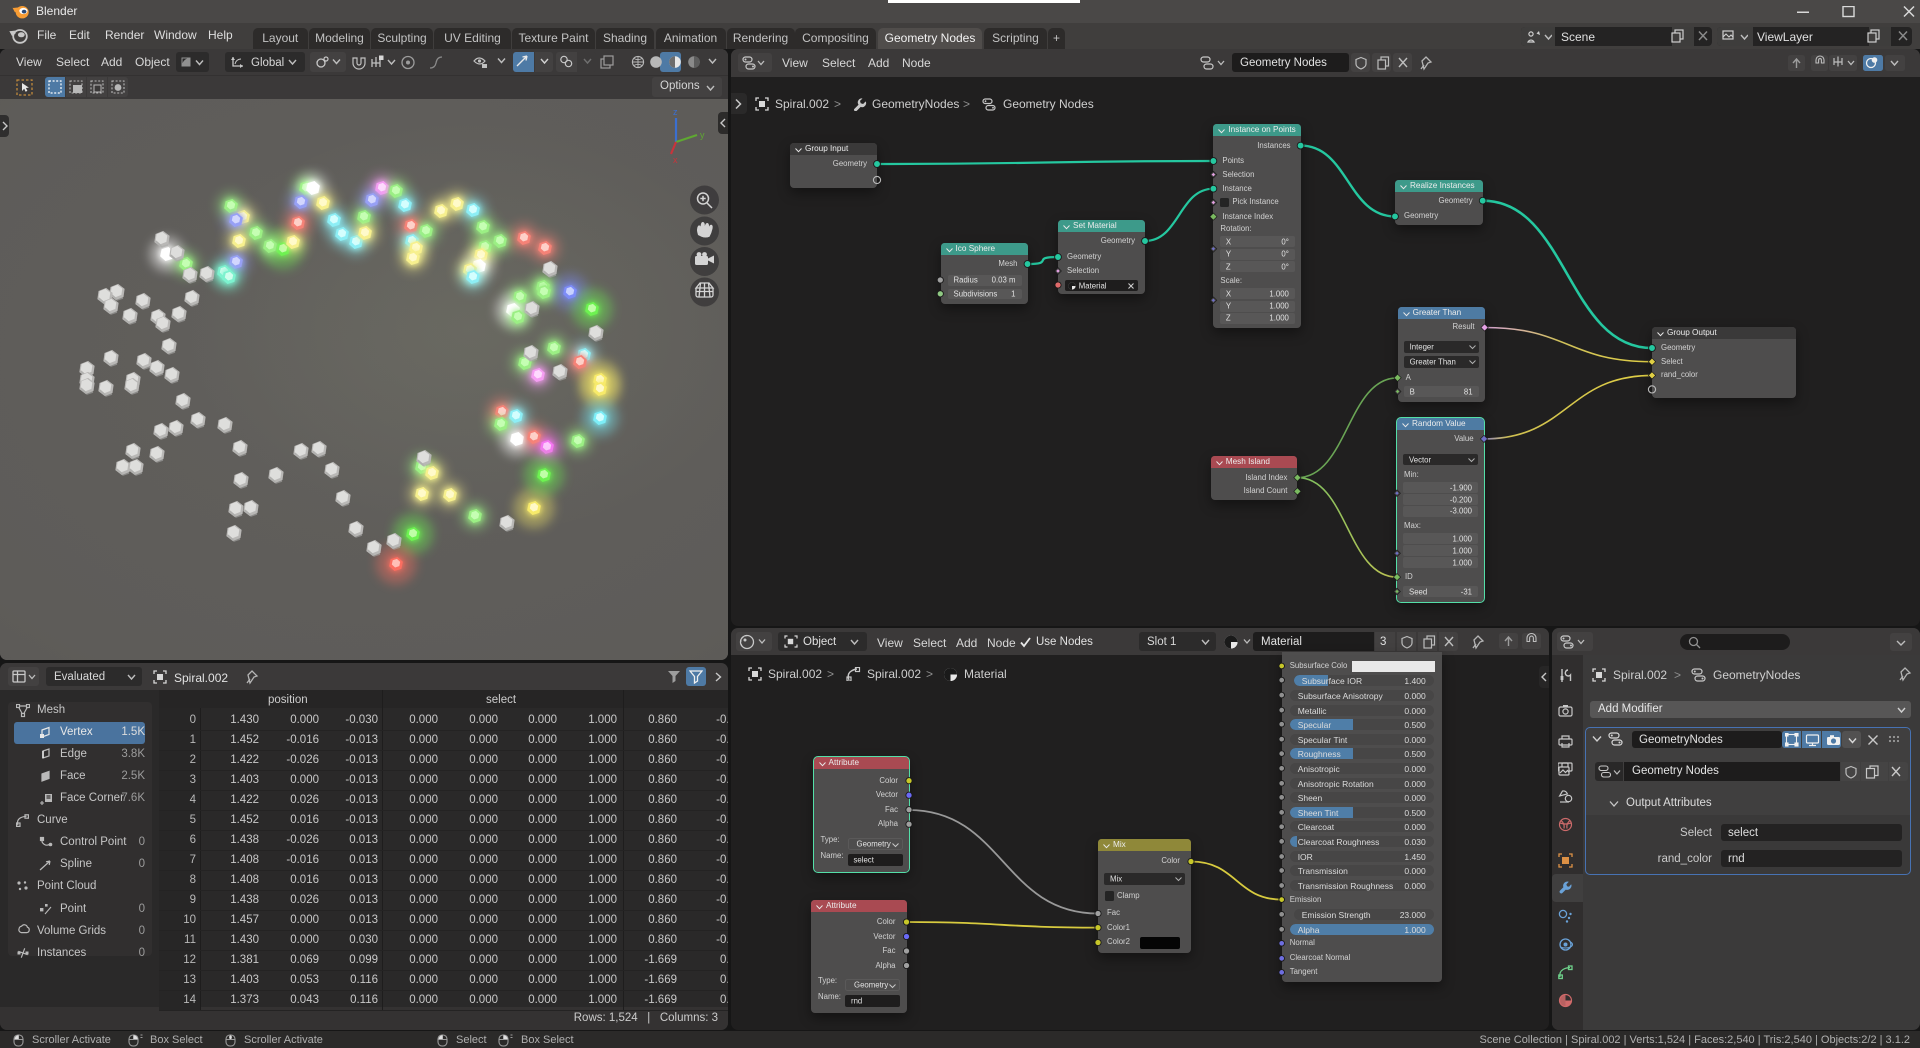 The image size is (1920, 1048). Describe the element at coordinates (702, 135) in the screenshot. I see `svg-text: y` at that location.